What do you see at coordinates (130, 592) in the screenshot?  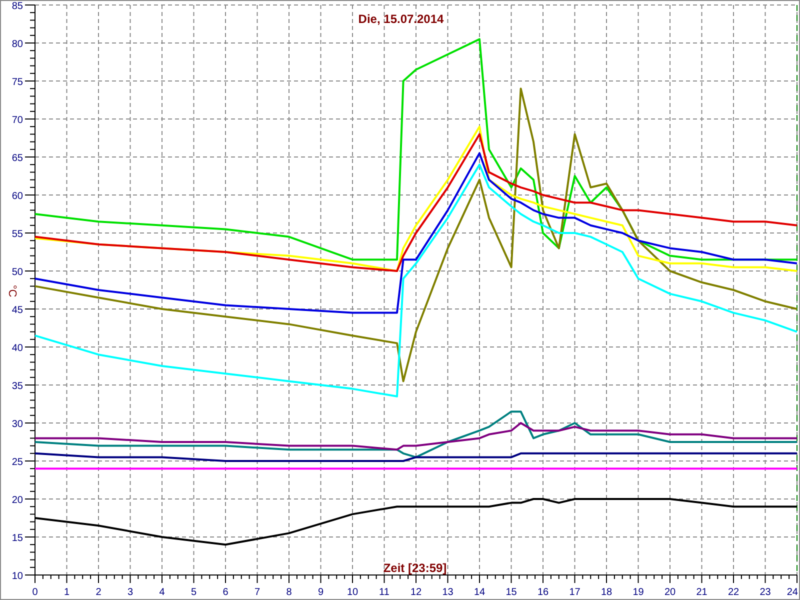 I see `tick-label: 3` at bounding box center [130, 592].